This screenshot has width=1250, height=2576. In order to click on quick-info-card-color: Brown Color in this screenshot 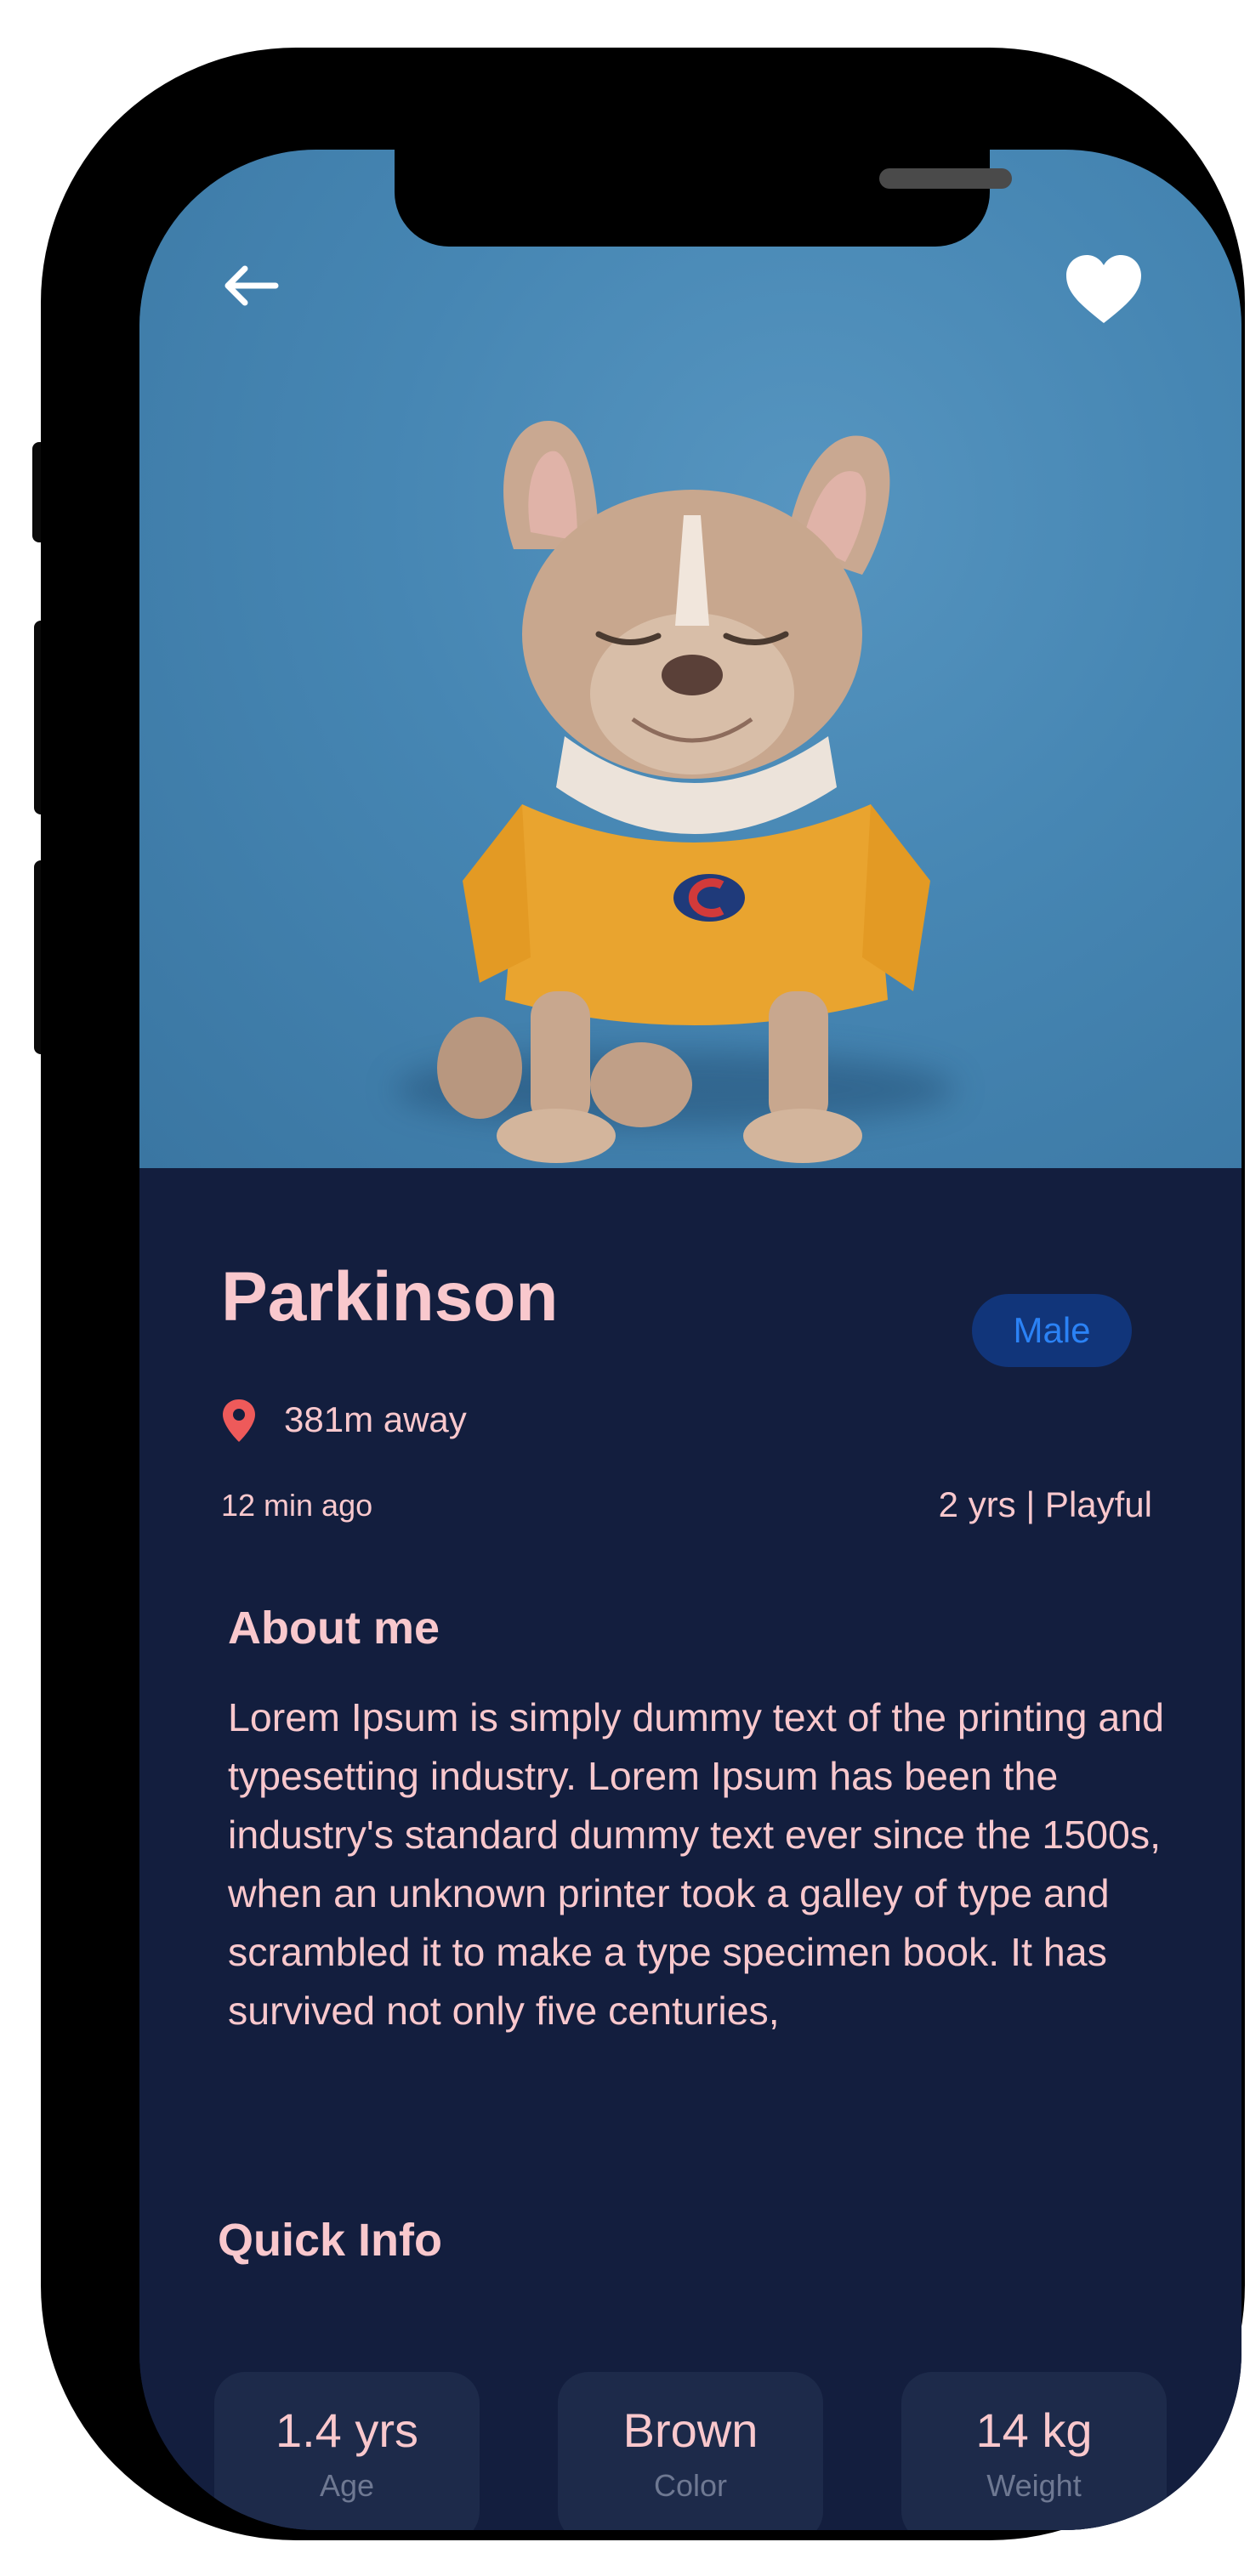, I will do `click(690, 2451)`.